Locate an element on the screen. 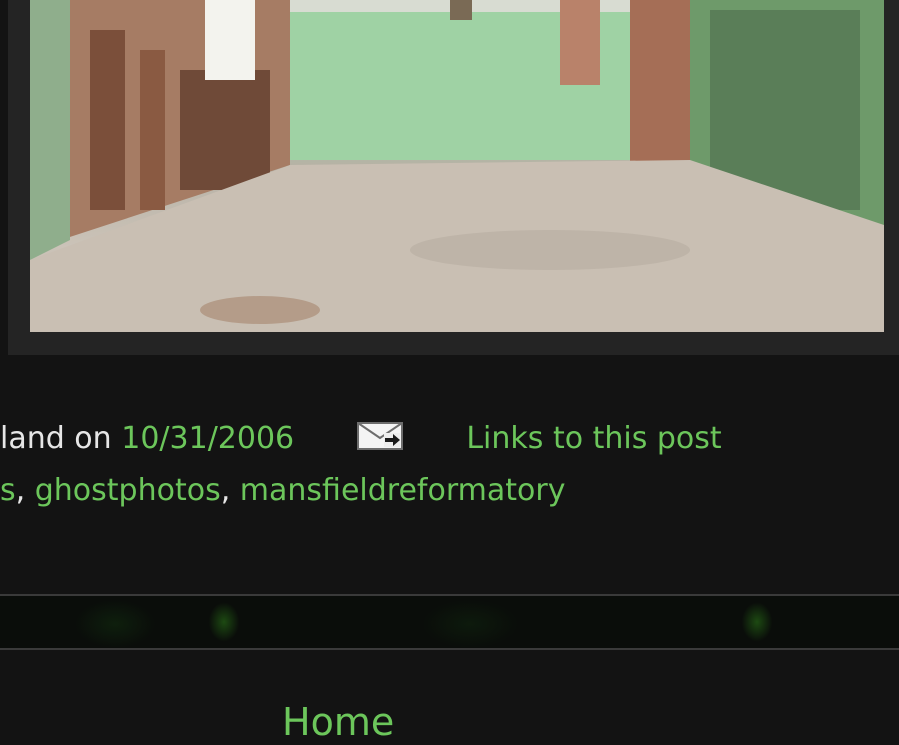 This screenshot has width=899, height=745. post-footer-line-1: land on 10/31/2006 Links to this post is located at coordinates (361, 439).